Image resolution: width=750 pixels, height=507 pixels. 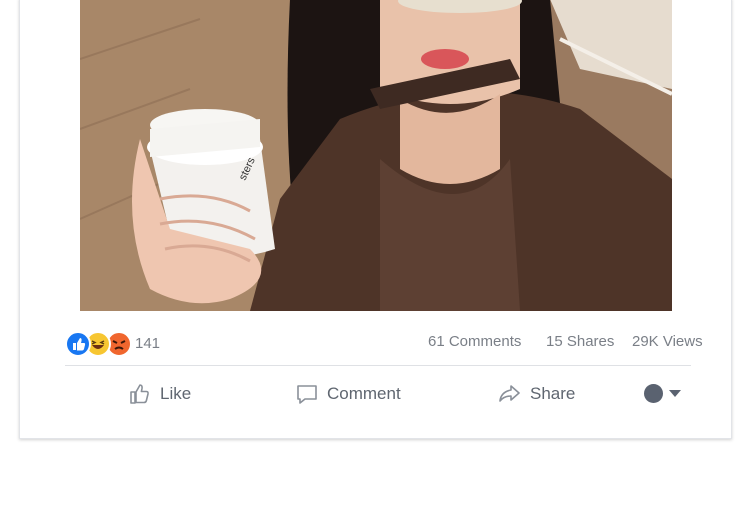 What do you see at coordinates (384, 343) in the screenshot?
I see `post-stats-bar: 141 61 Comments 15 Shares 29K Views` at bounding box center [384, 343].